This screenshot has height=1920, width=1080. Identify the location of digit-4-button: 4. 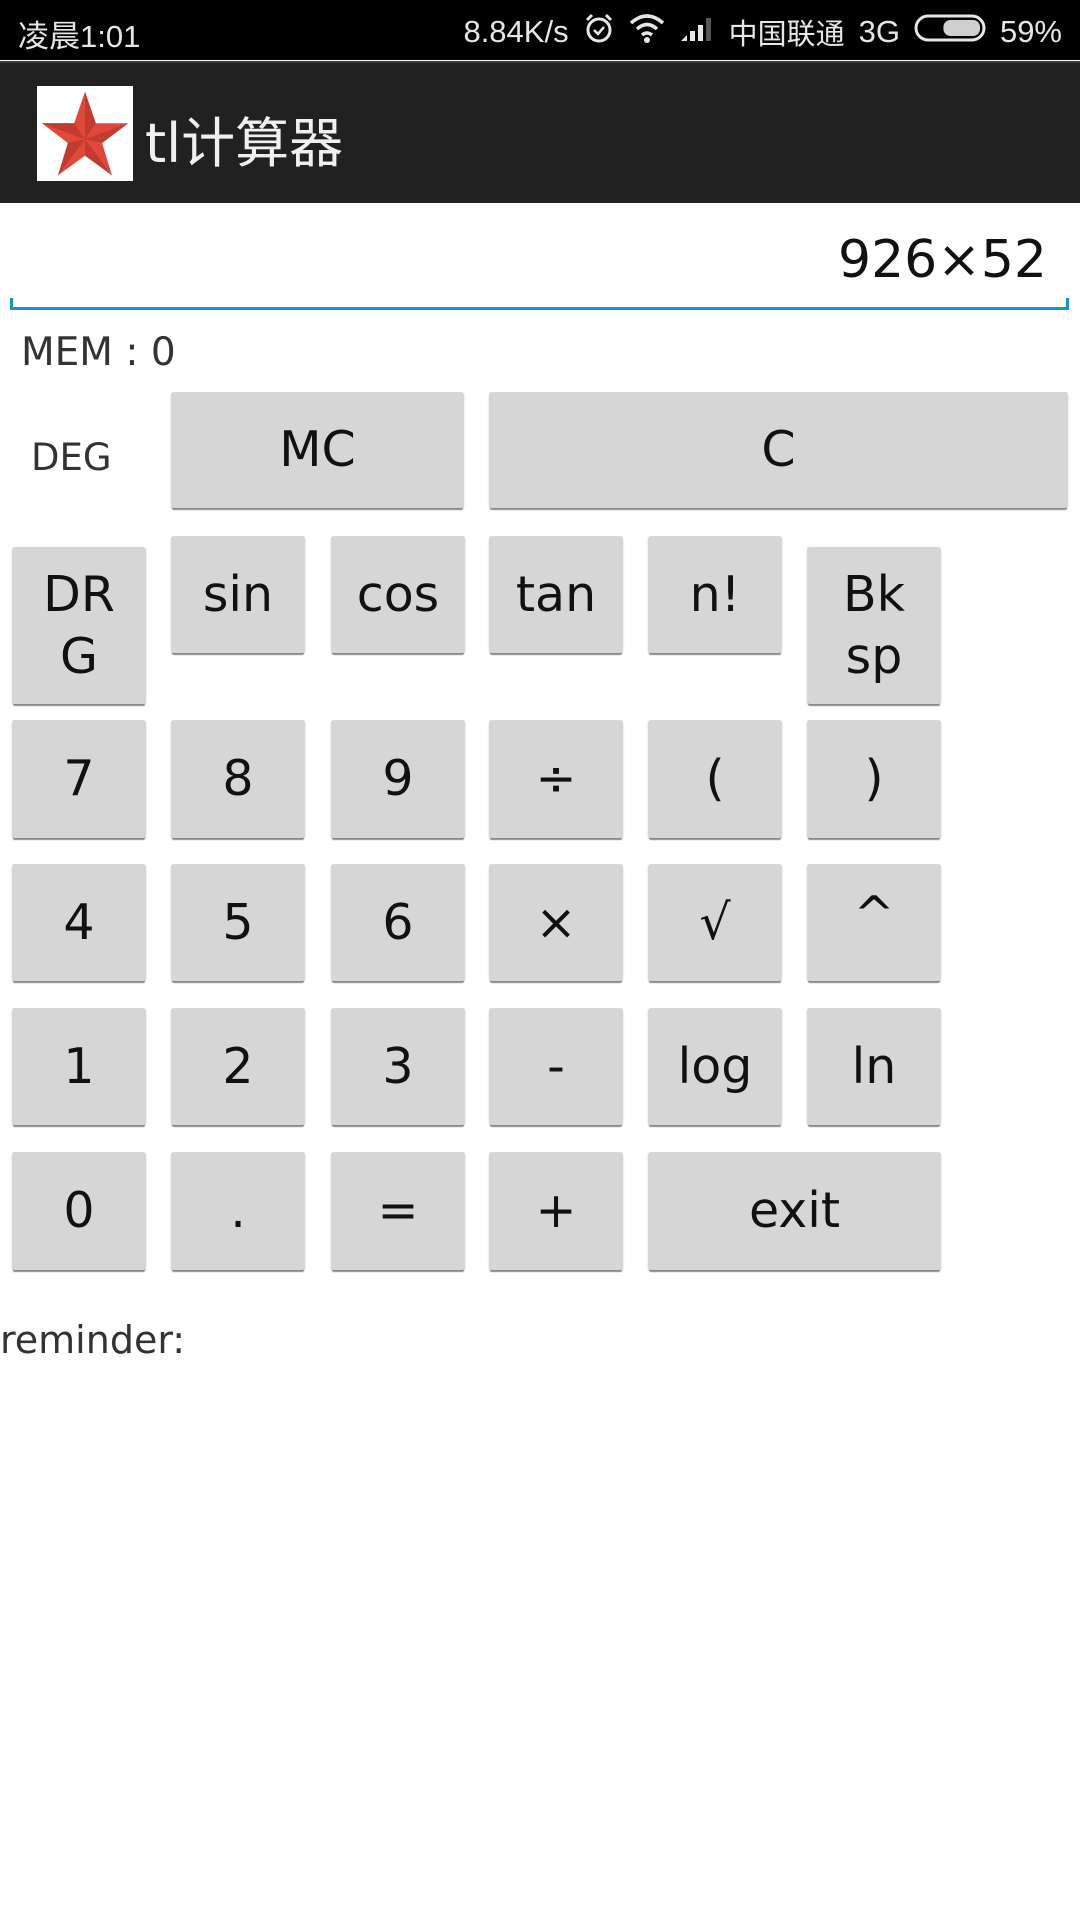
(79, 922).